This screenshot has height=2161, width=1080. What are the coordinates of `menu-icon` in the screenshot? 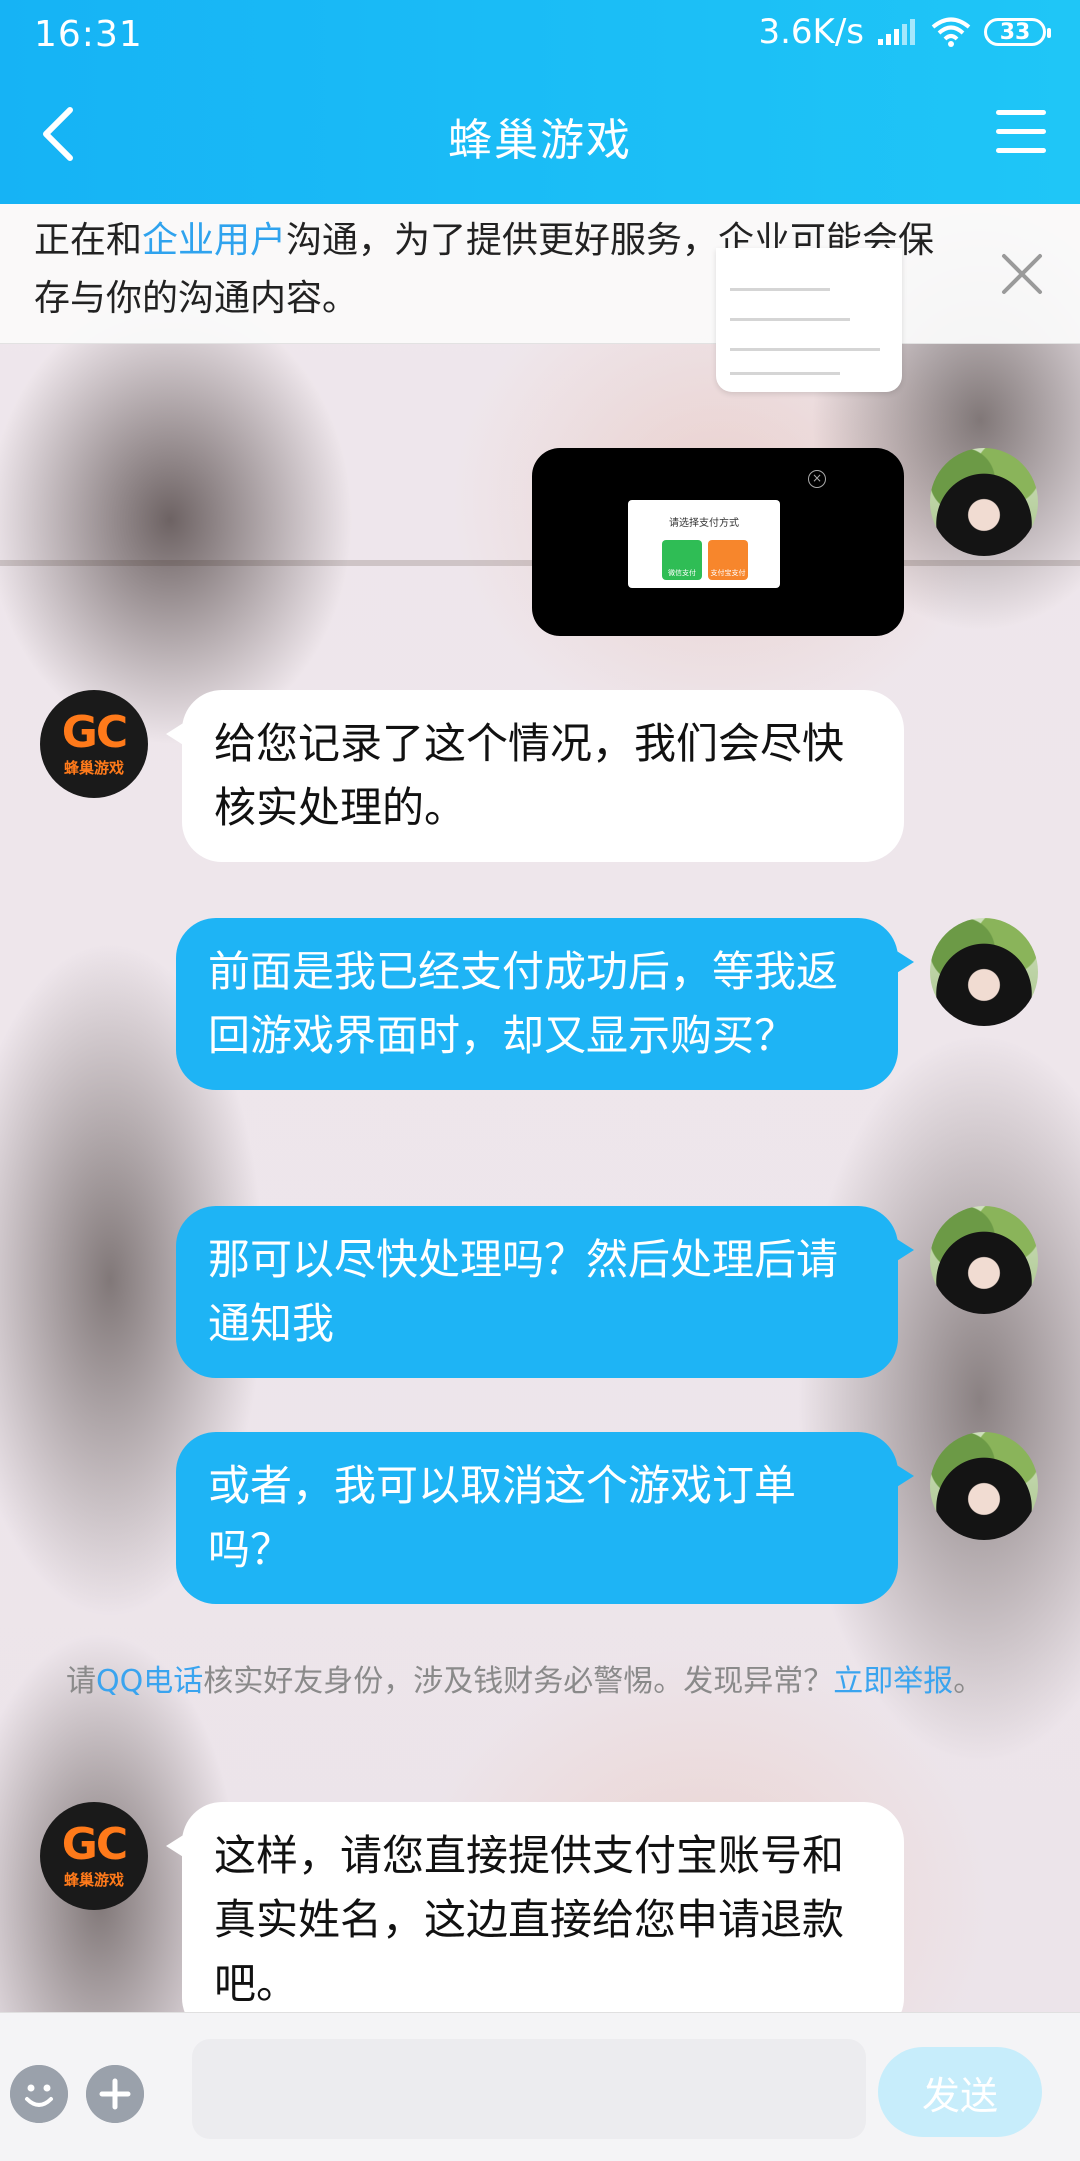 It's located at (1021, 132).